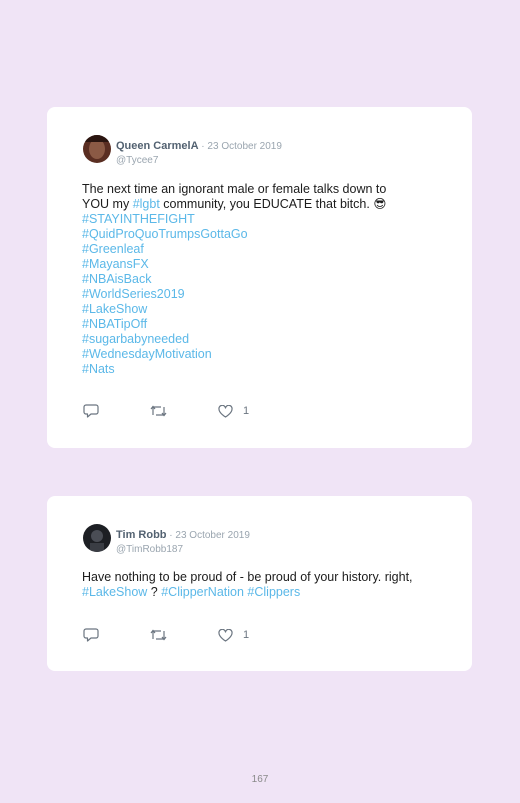 The image size is (520, 803). I want to click on author-name: Tim Robb, so click(141, 535).